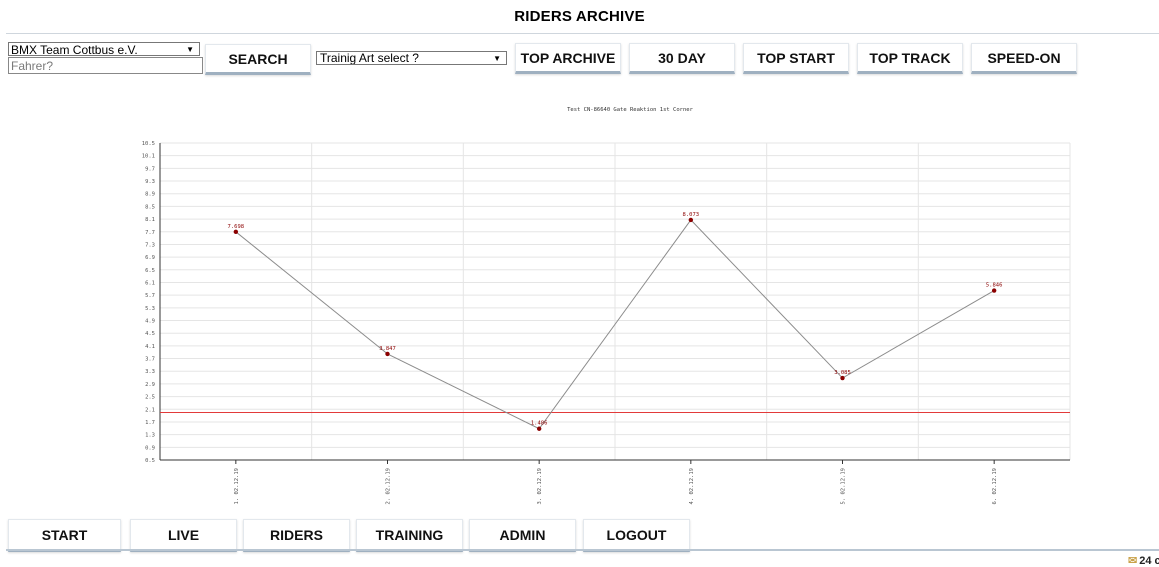  I want to click on y-tick-label: 2.9, so click(150, 385).